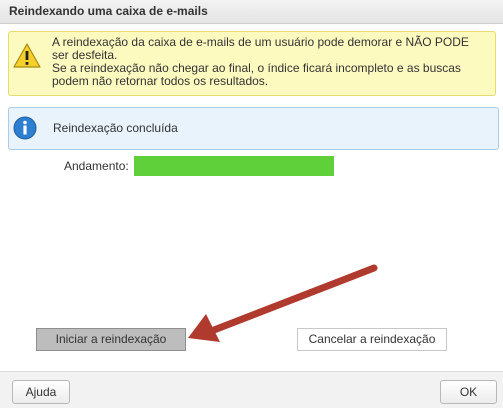 This screenshot has width=503, height=408. Describe the element at coordinates (468, 392) in the screenshot. I see `ok-button: OK` at that location.